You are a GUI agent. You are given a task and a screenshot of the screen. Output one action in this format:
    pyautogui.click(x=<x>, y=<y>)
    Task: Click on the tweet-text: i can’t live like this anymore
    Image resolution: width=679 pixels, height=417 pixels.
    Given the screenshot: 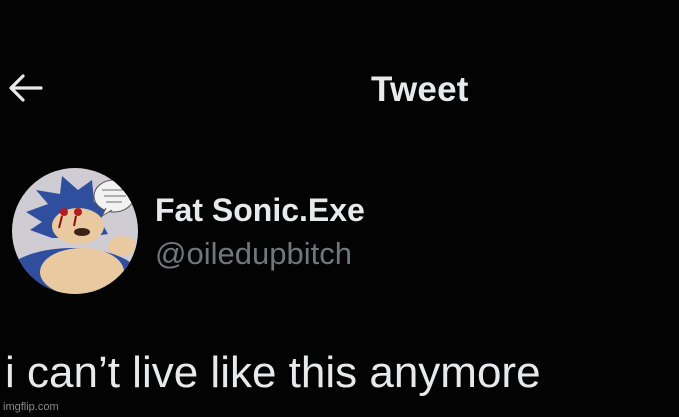 What is the action you would take?
    pyautogui.click(x=273, y=372)
    